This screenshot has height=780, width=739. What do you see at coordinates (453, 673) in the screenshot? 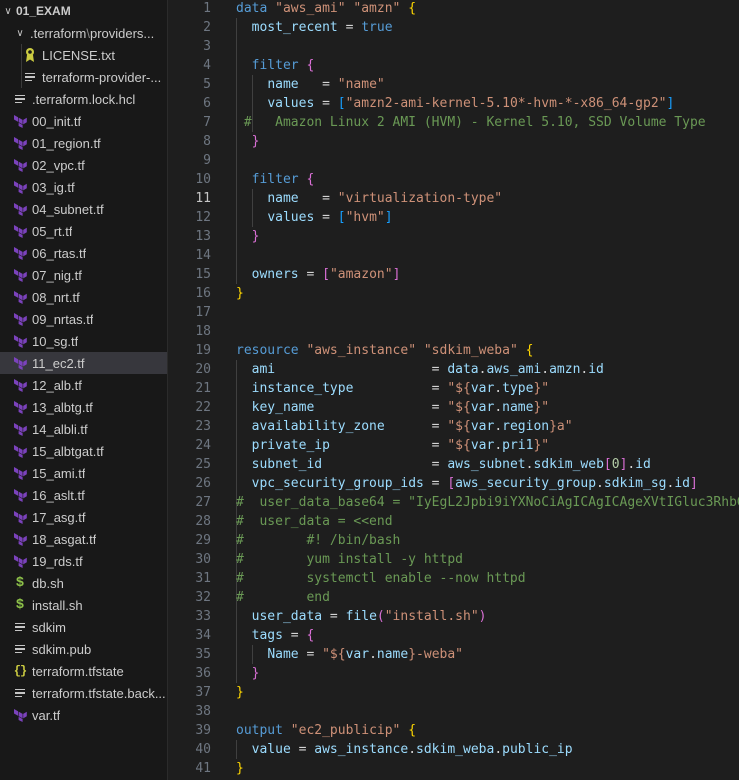
I see `code-line: 36 }` at bounding box center [453, 673].